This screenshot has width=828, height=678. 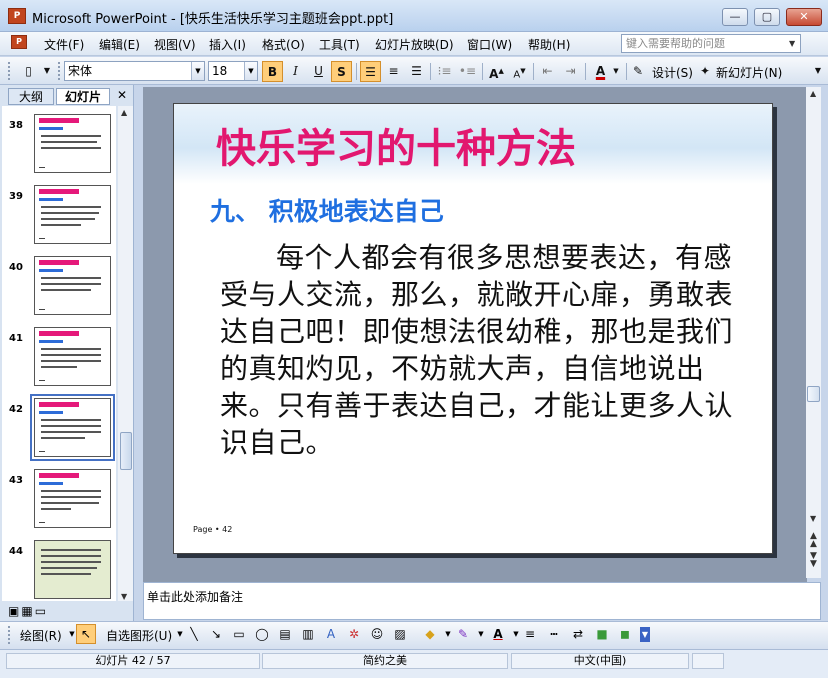 What do you see at coordinates (47, 71) in the screenshot?
I see `toolbar-options-icon: ▼` at bounding box center [47, 71].